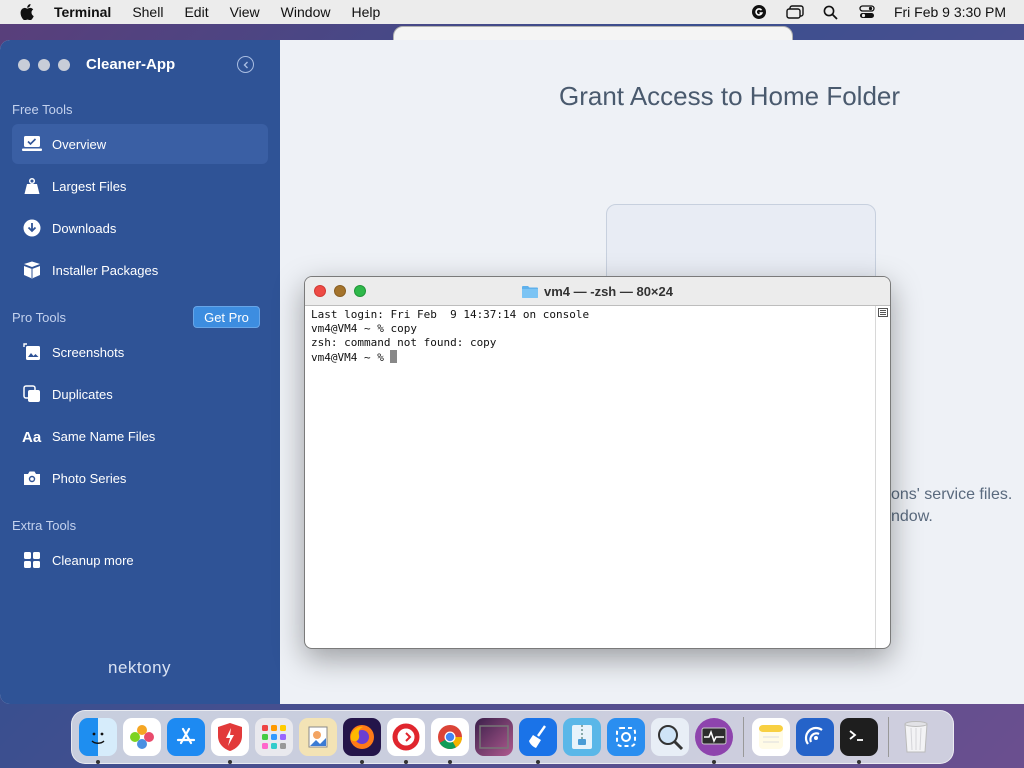 The image size is (1024, 768). I want to click on partial-description-line-1: ons' service files., so click(952, 494).